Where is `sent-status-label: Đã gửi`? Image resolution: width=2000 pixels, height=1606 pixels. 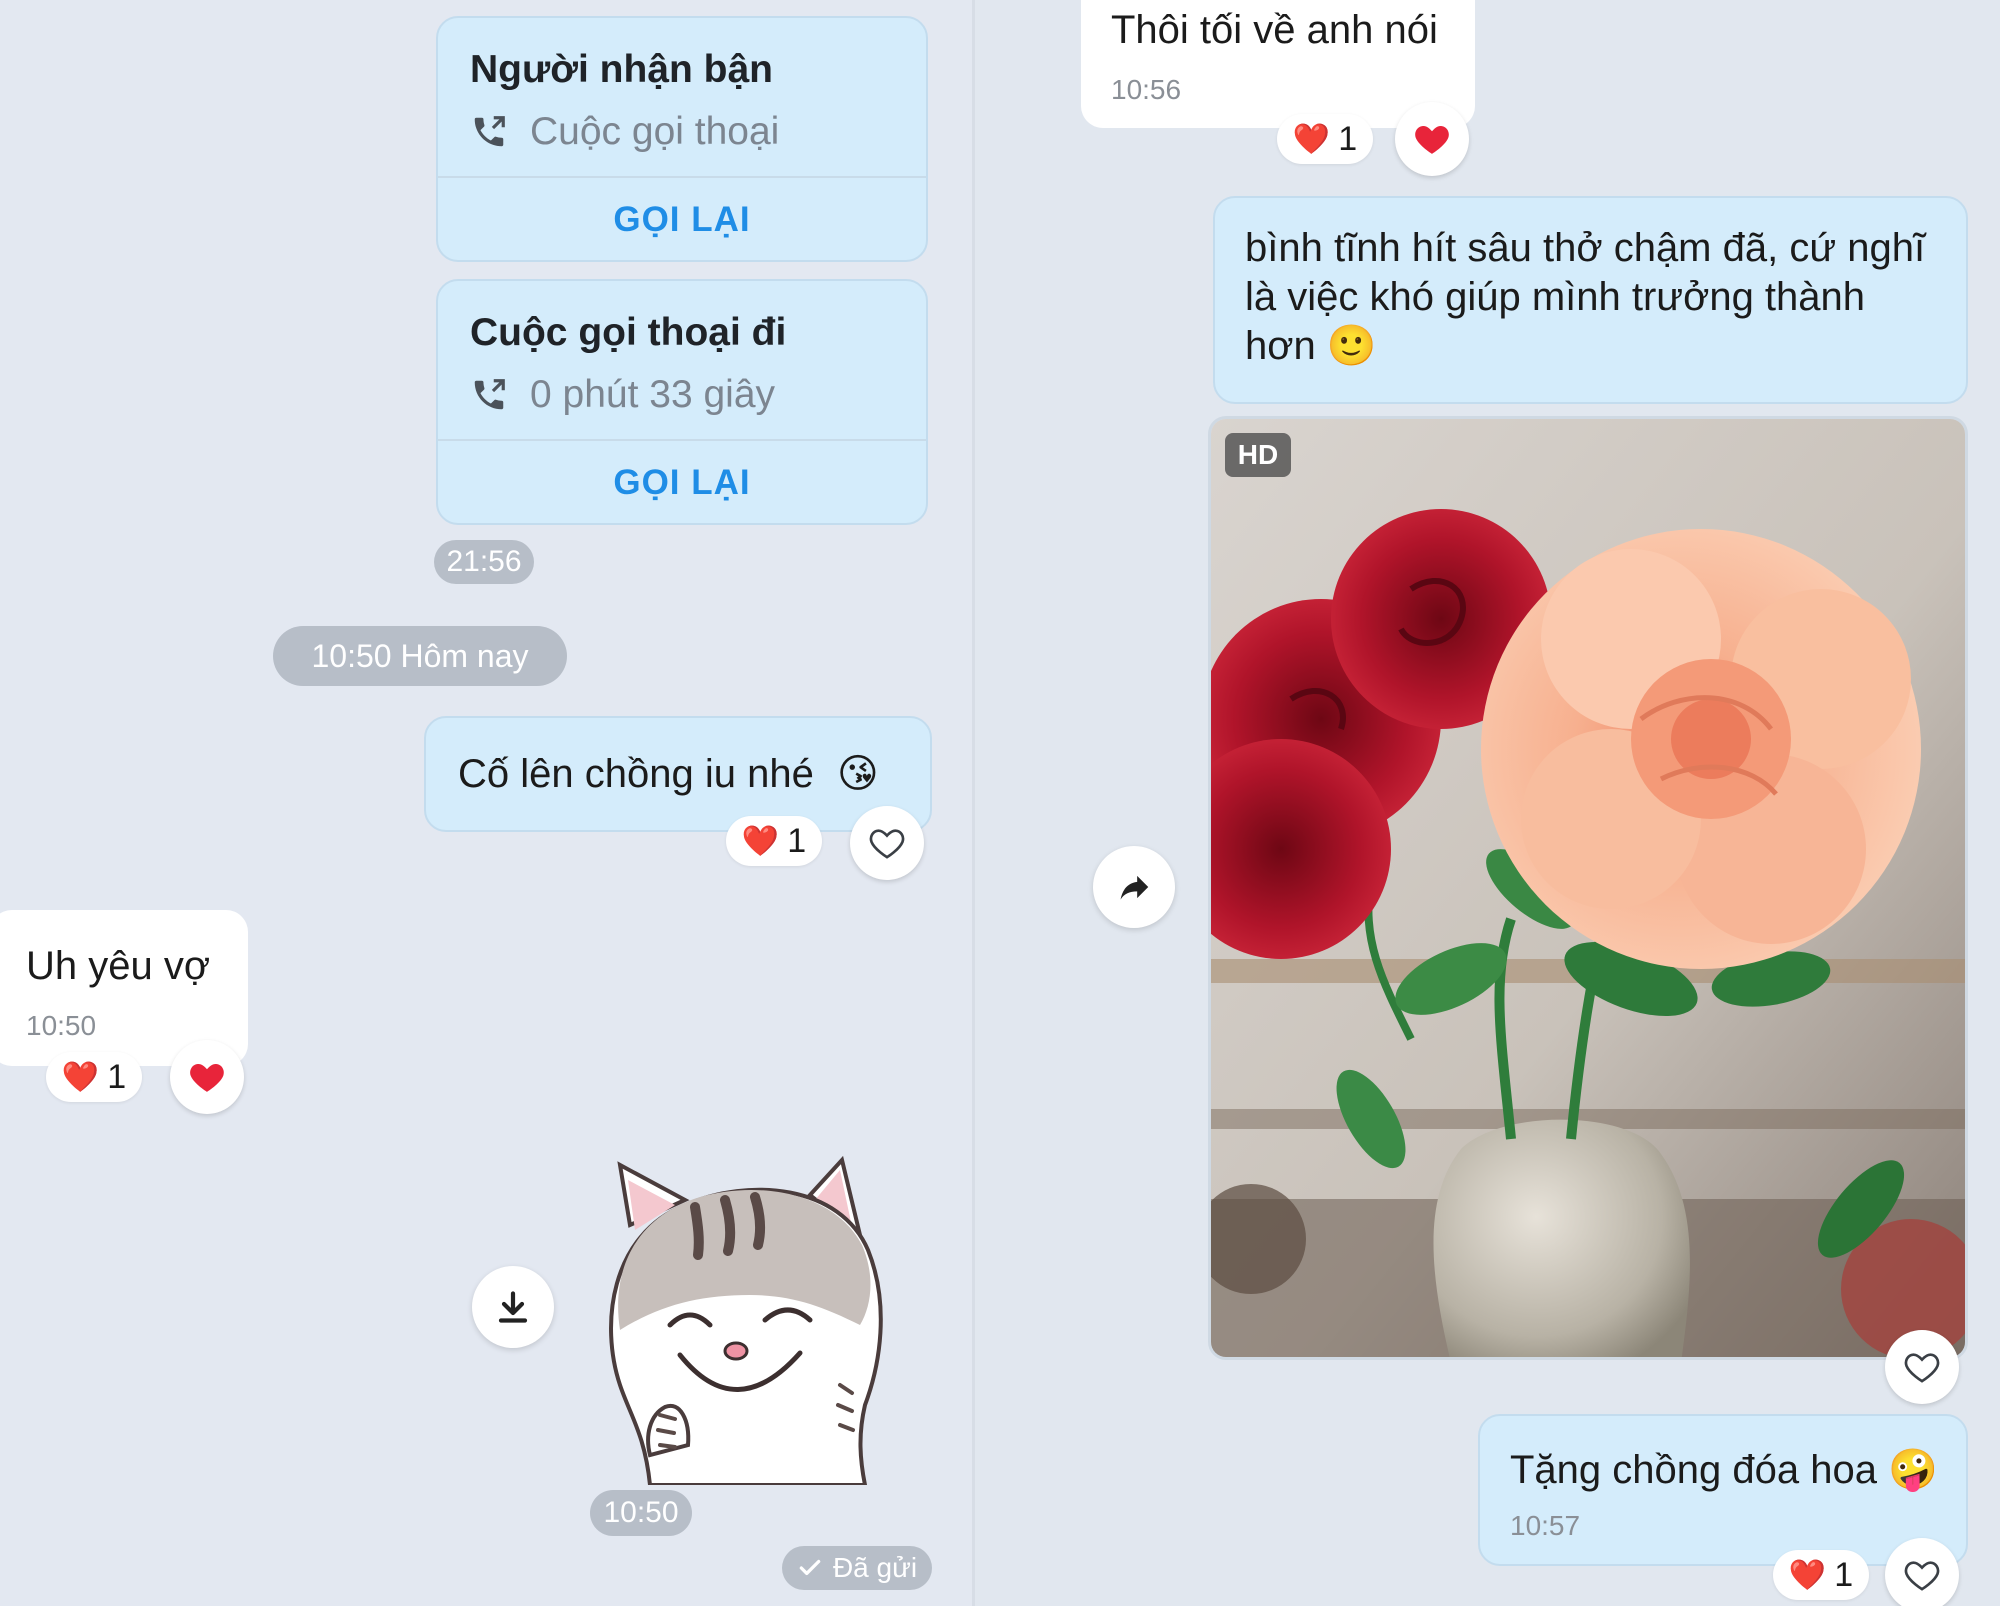 sent-status-label: Đã gửi is located at coordinates (875, 1567).